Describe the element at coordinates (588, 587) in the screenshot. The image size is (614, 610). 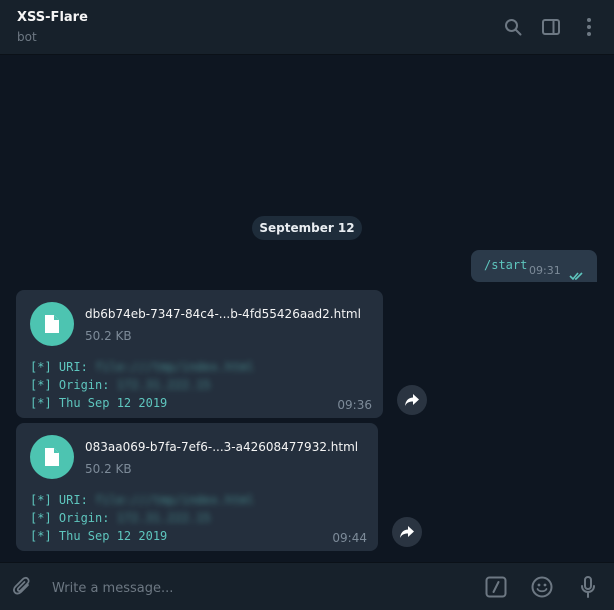
I see `microphone-icon` at that location.